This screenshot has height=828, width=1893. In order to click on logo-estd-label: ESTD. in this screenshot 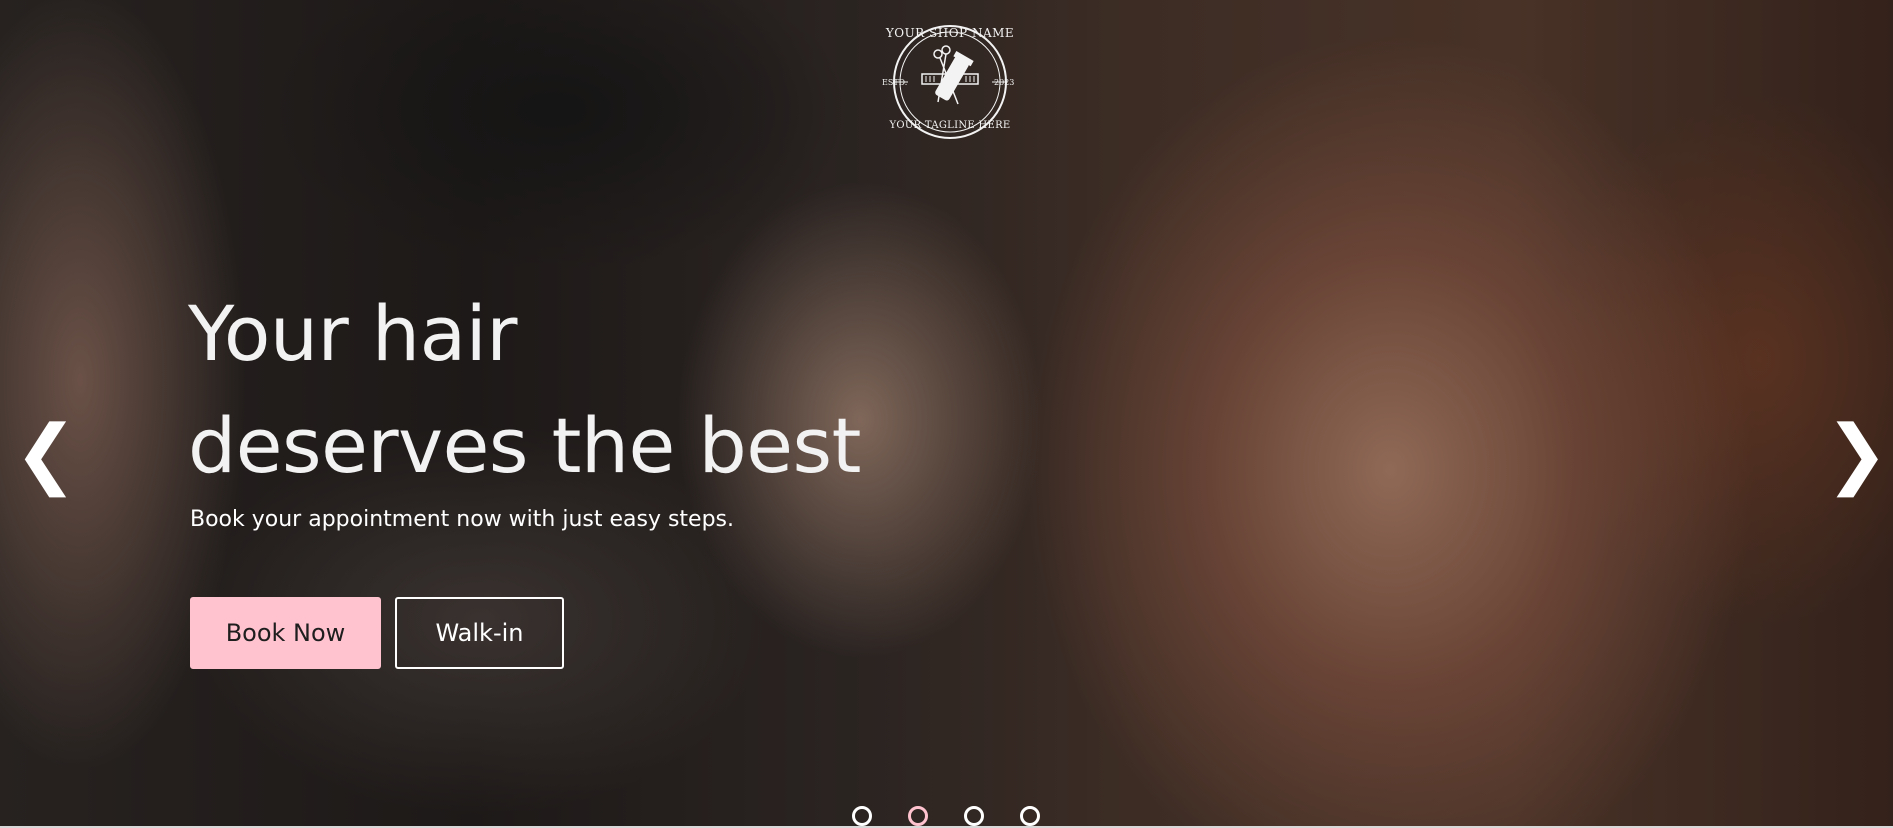, I will do `click(895, 82)`.